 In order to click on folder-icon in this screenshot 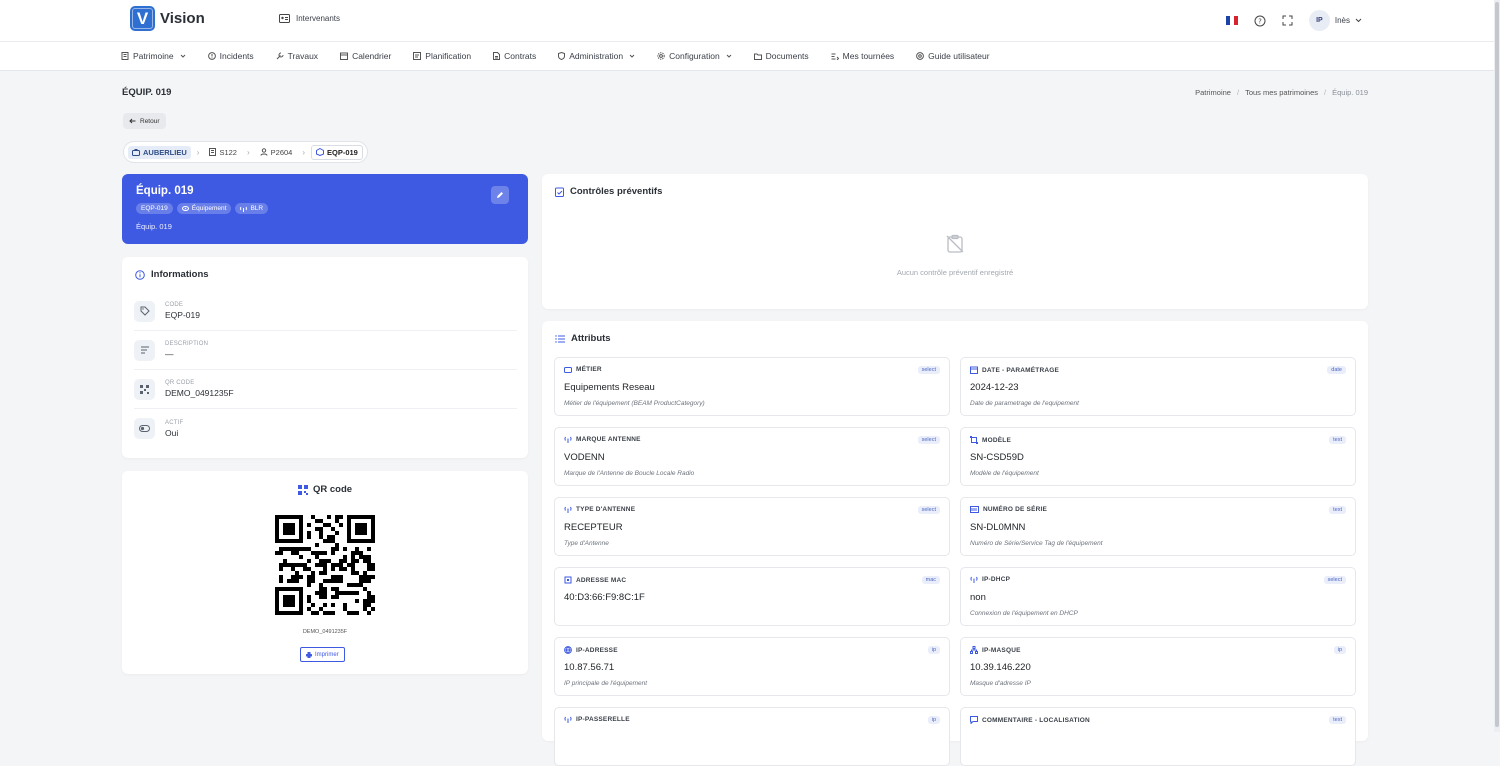, I will do `click(757, 56)`.